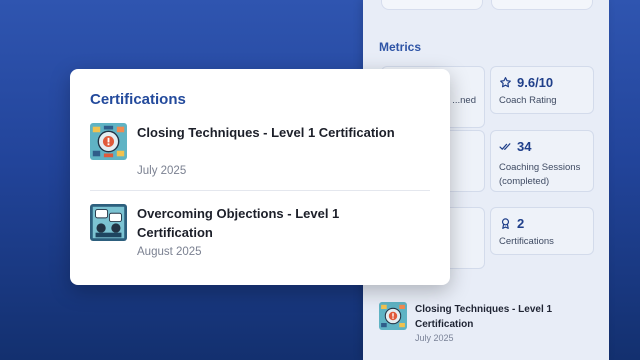 The height and width of the screenshot is (360, 640). Describe the element at coordinates (464, 100) in the screenshot. I see `metric-label: ...ned` at that location.